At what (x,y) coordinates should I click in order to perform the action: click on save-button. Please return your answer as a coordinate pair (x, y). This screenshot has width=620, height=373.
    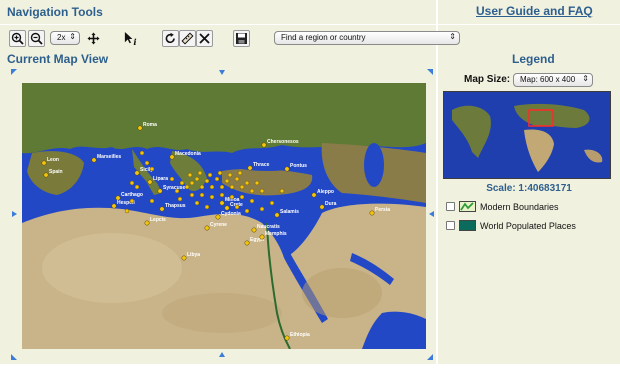
    Looking at the image, I should click on (241, 38).